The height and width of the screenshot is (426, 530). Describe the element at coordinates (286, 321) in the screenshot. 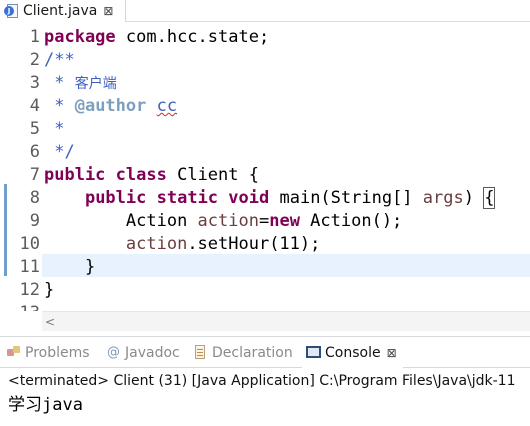

I see `horizontal-scrollbar: <` at that location.